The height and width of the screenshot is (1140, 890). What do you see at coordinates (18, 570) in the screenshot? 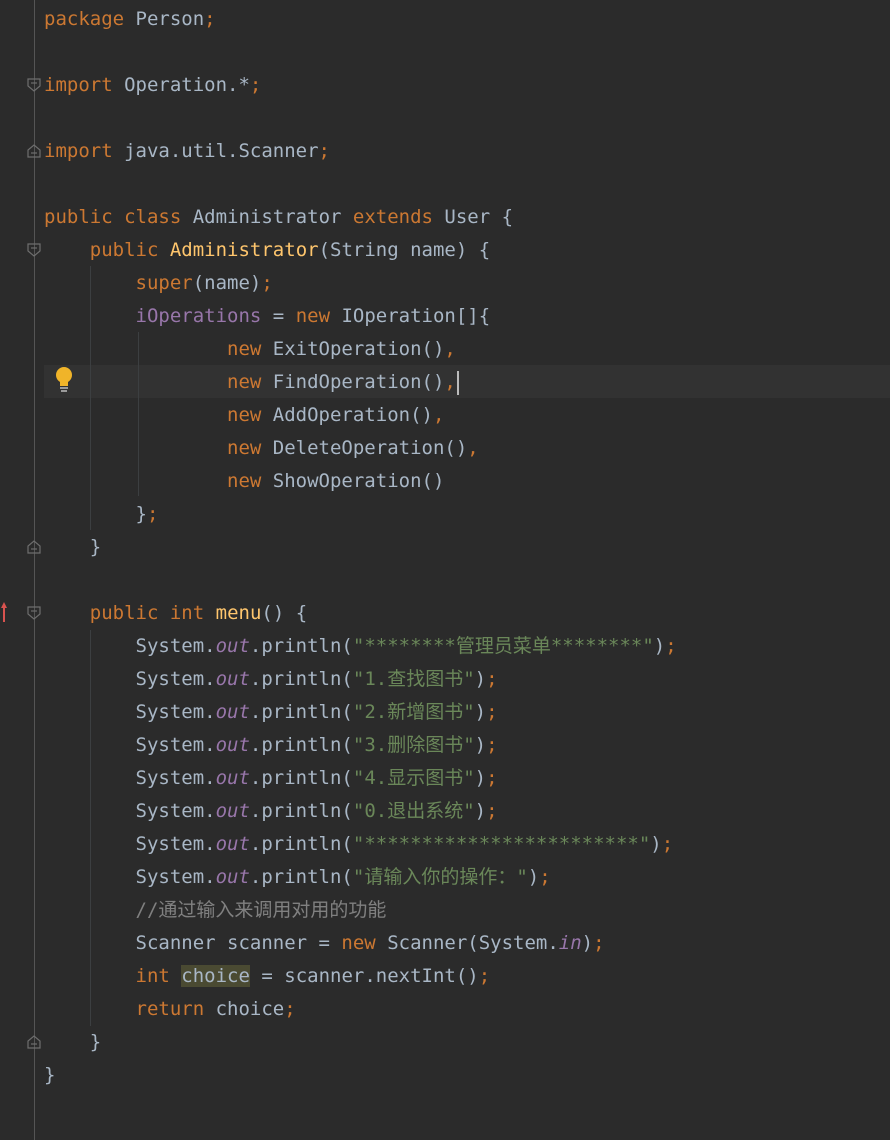
I see `editor-gutter` at bounding box center [18, 570].